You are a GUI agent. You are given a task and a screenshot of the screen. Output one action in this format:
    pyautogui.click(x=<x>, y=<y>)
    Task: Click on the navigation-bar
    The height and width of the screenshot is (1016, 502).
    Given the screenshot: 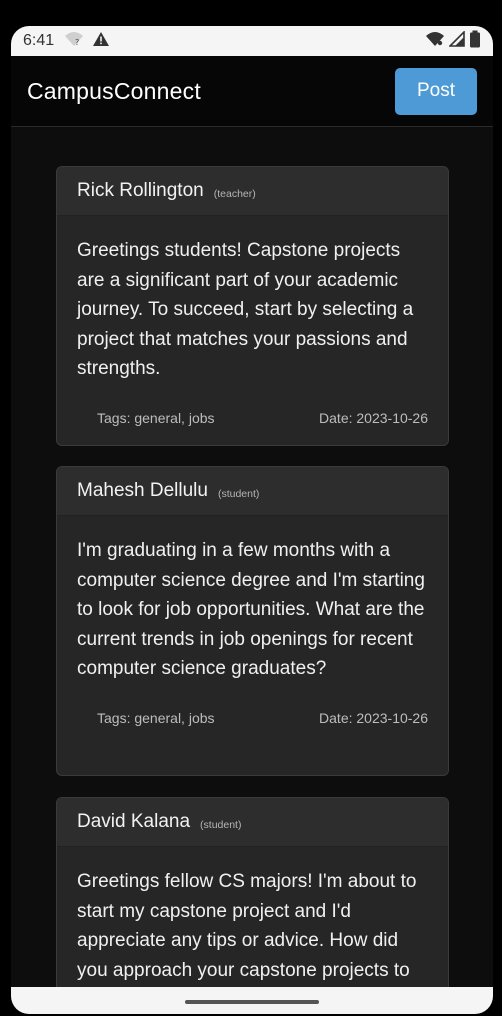 What is the action you would take?
    pyautogui.click(x=252, y=1000)
    